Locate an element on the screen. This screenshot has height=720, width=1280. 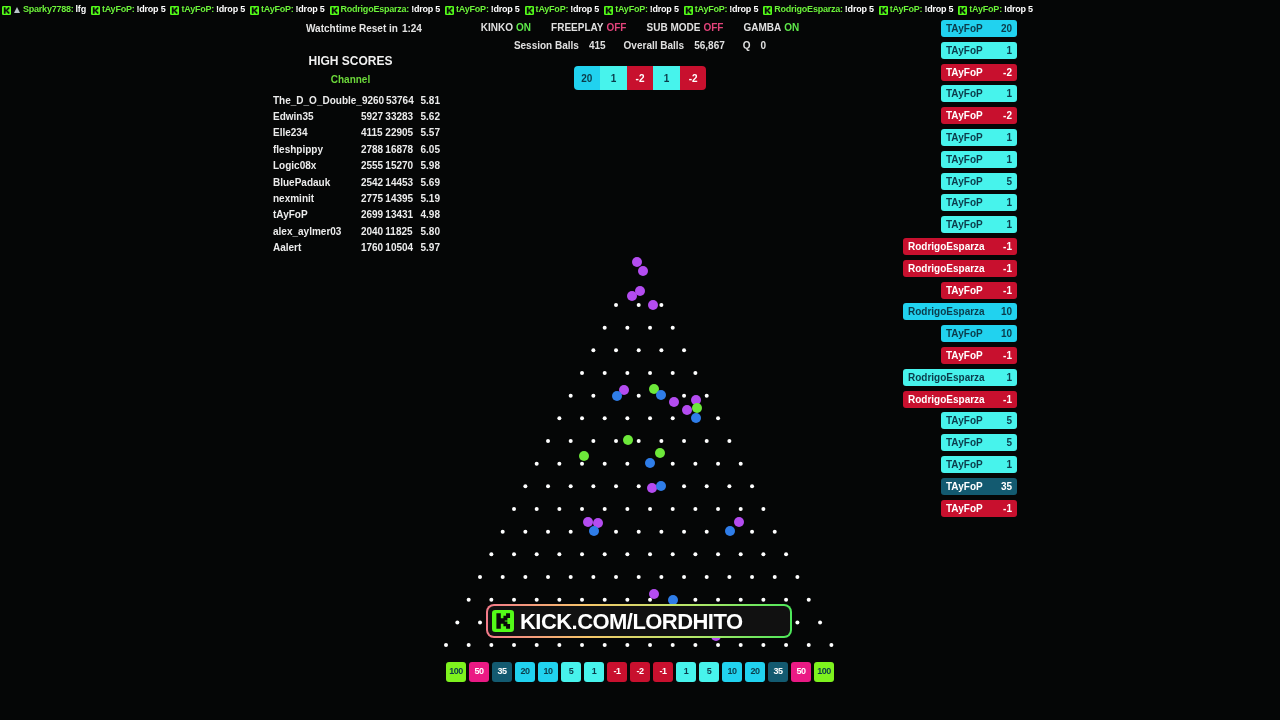
prize-slot: 1 is located at coordinates (594, 672).